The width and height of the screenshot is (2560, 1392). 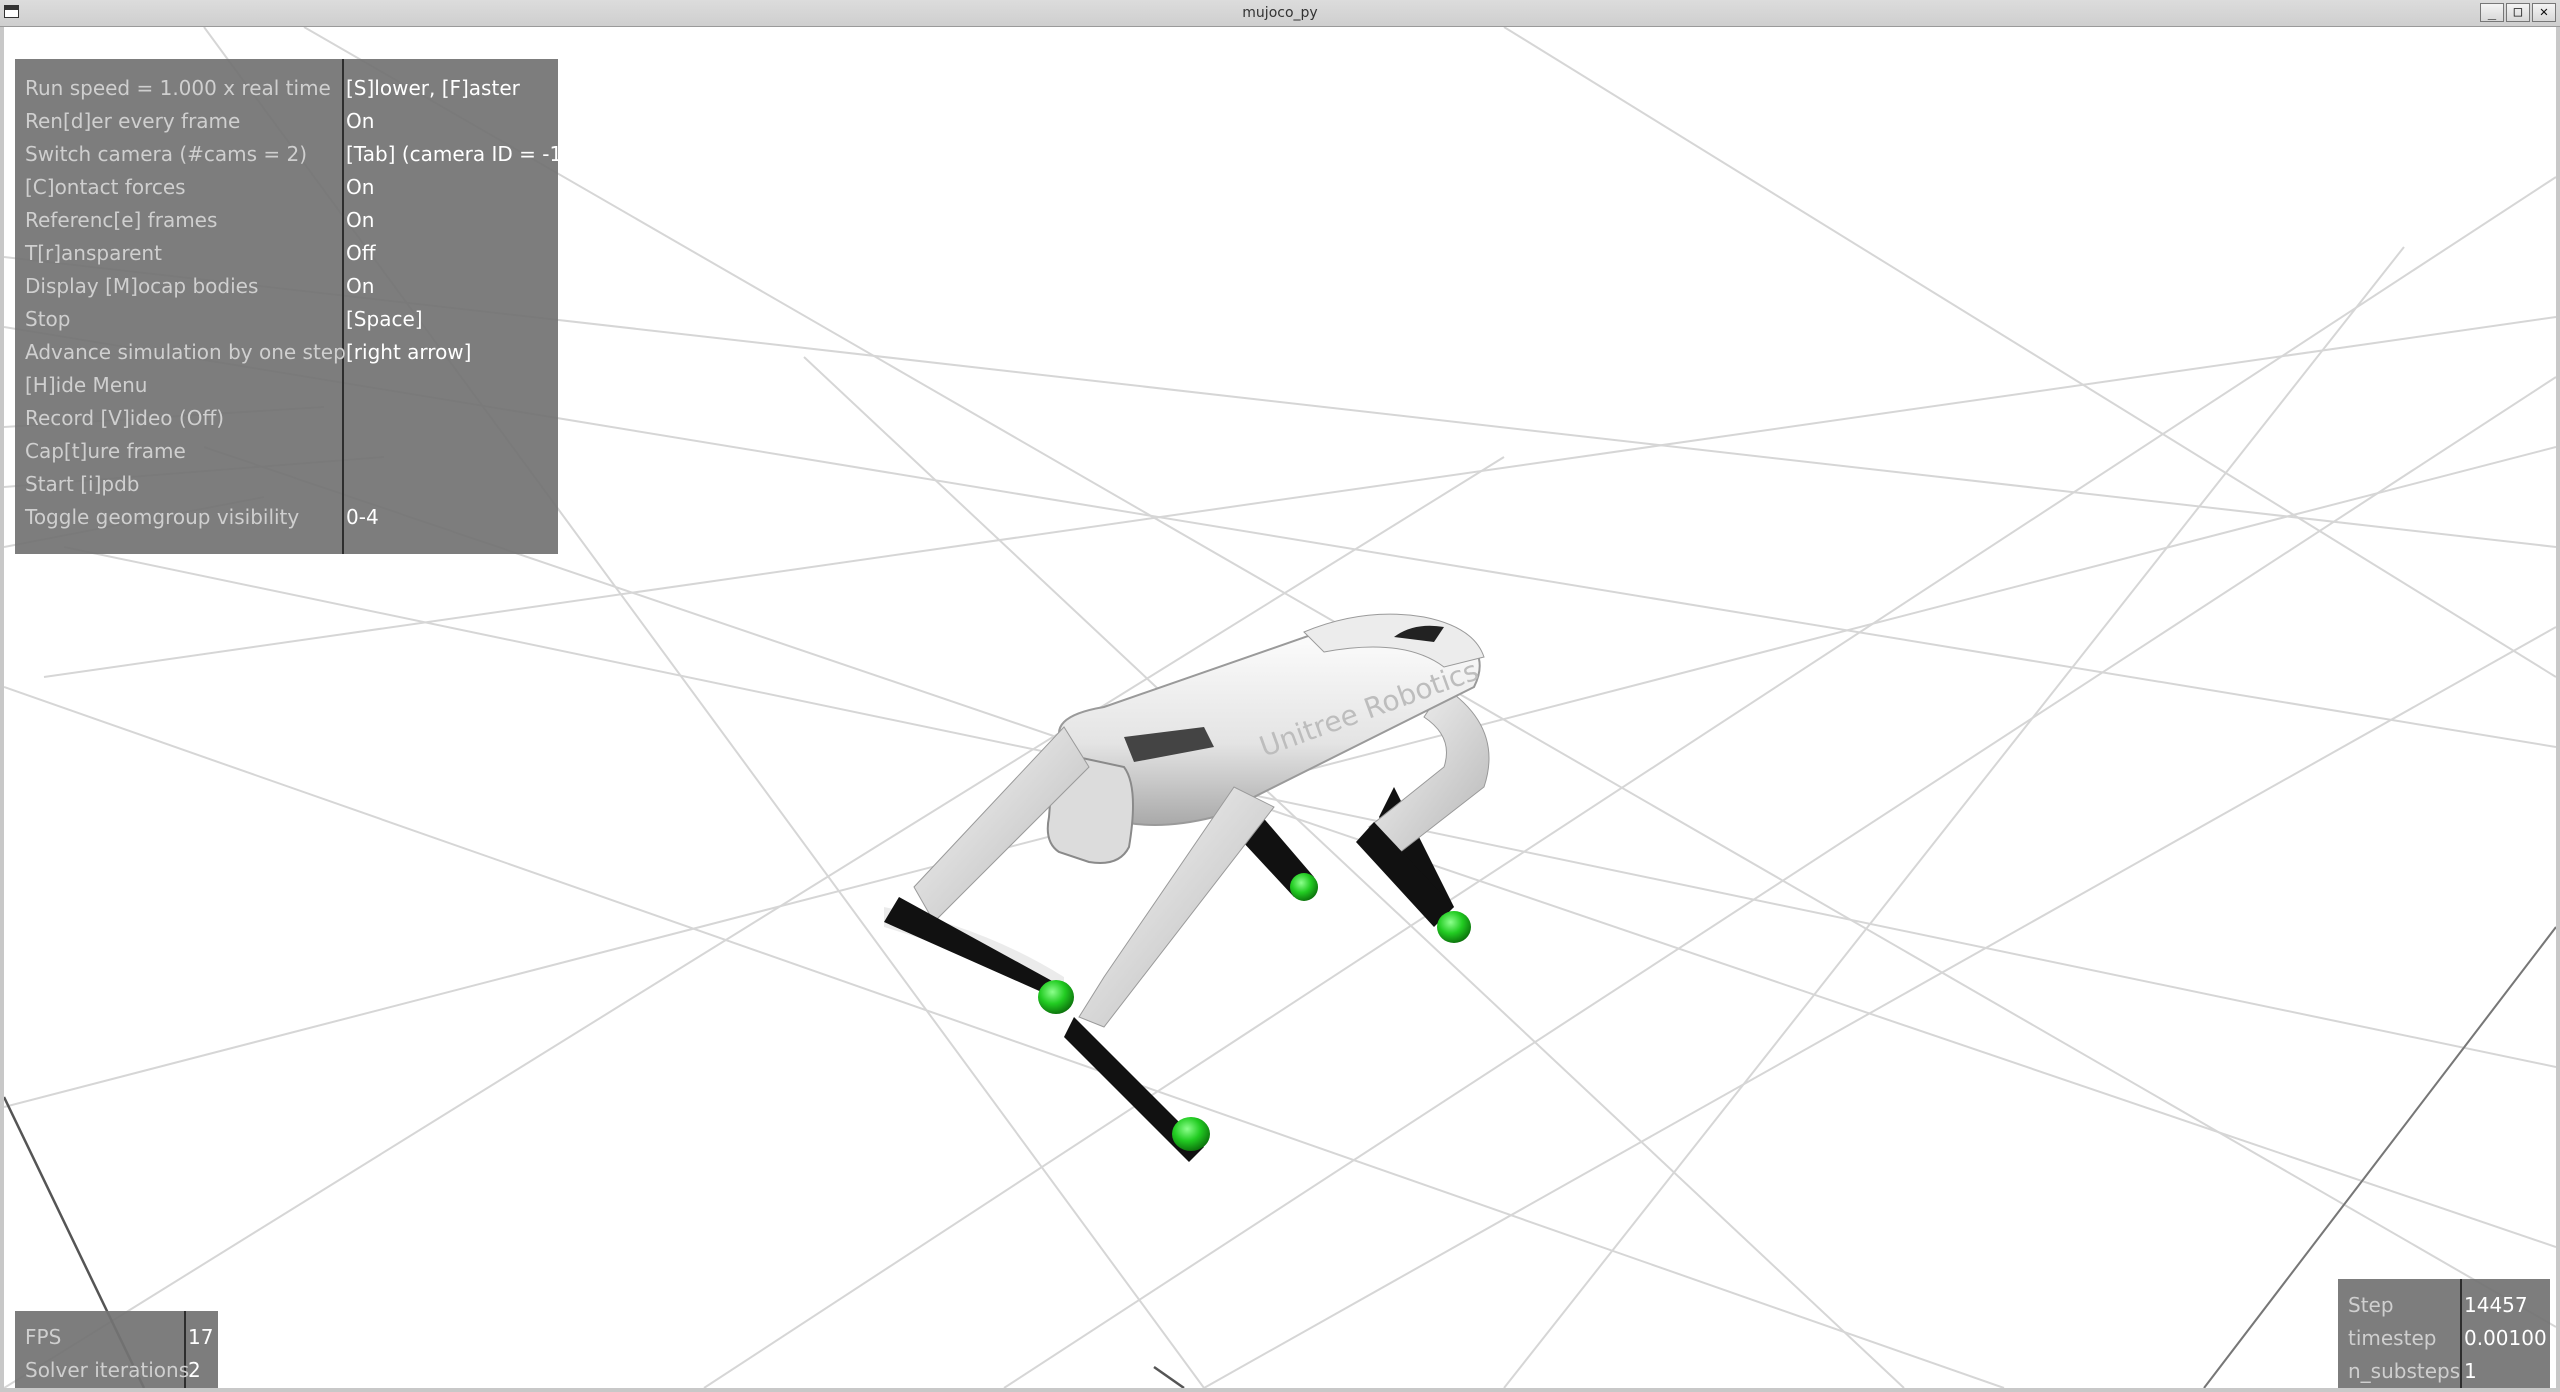 What do you see at coordinates (86, 385) in the screenshot?
I see `menu-row: [H]ide Menu` at bounding box center [86, 385].